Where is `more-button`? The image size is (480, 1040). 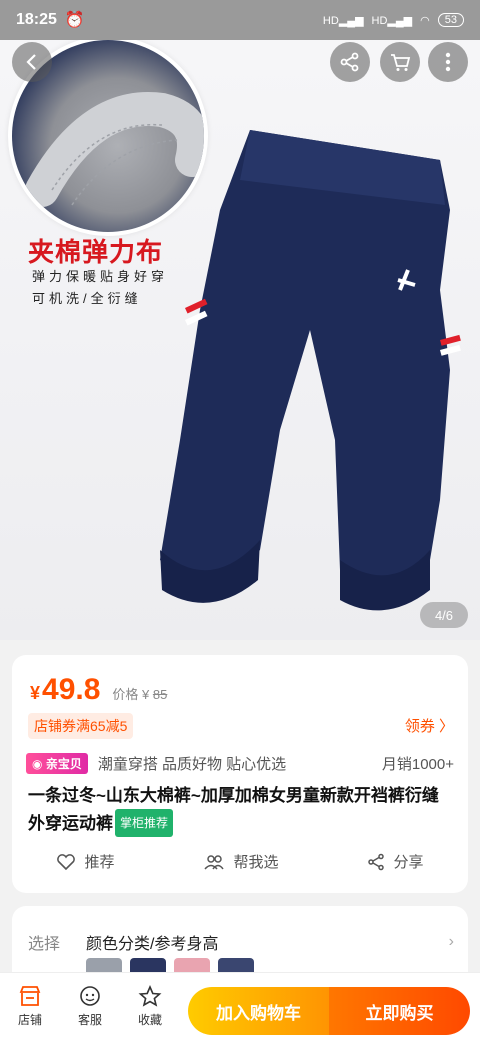 more-button is located at coordinates (448, 62).